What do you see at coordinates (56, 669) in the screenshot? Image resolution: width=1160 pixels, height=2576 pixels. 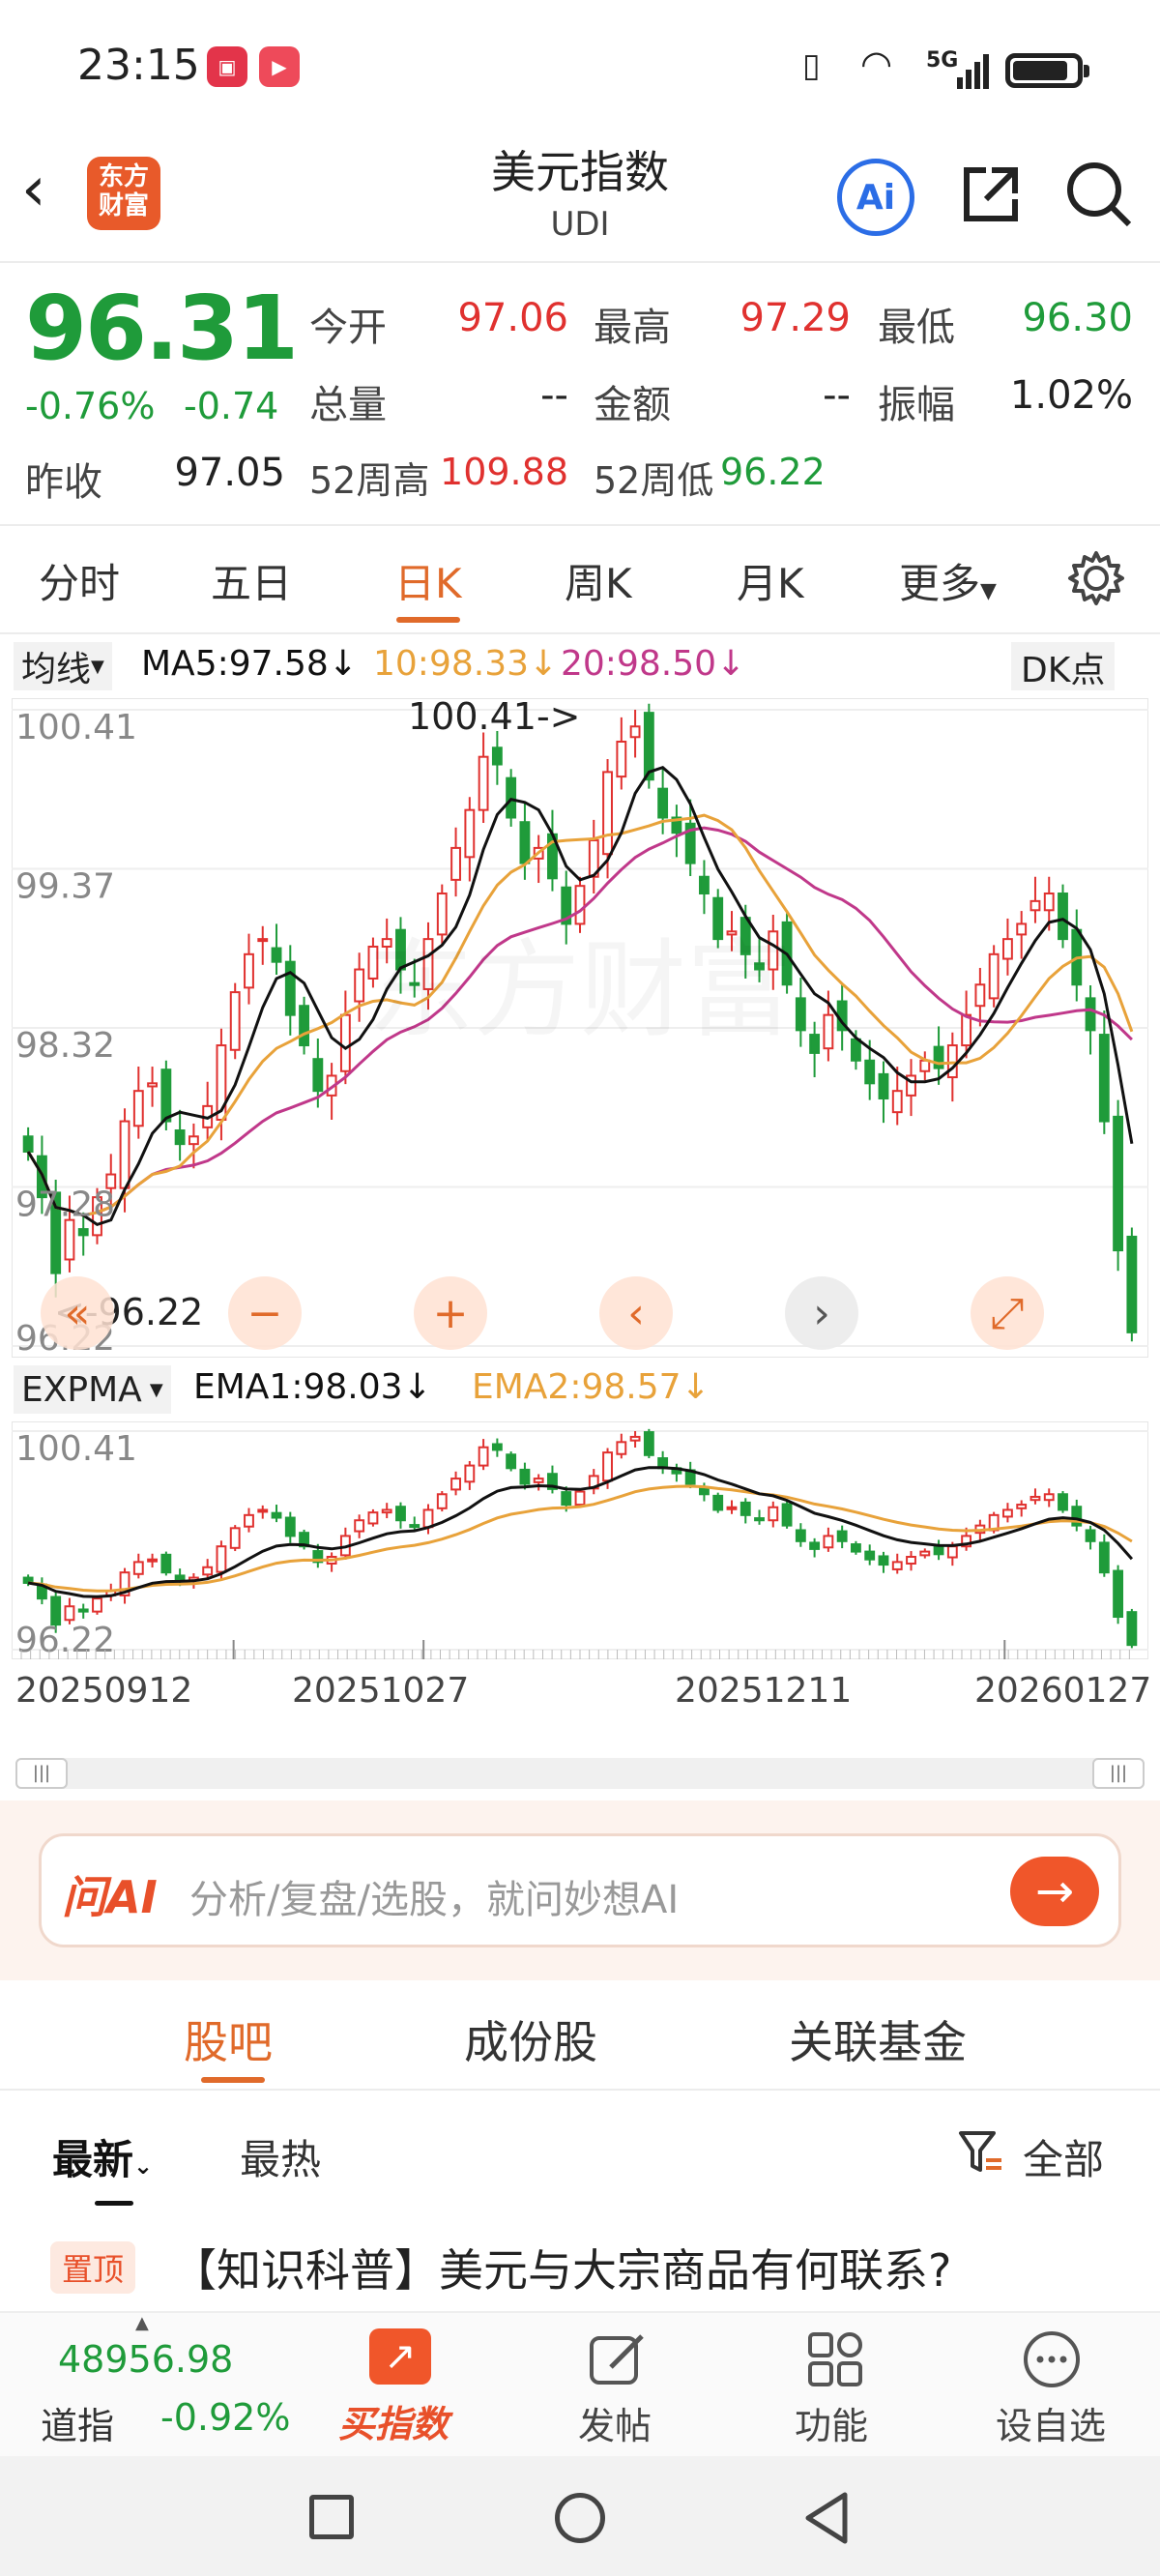 I see `ma-selector-label: 均线` at bounding box center [56, 669].